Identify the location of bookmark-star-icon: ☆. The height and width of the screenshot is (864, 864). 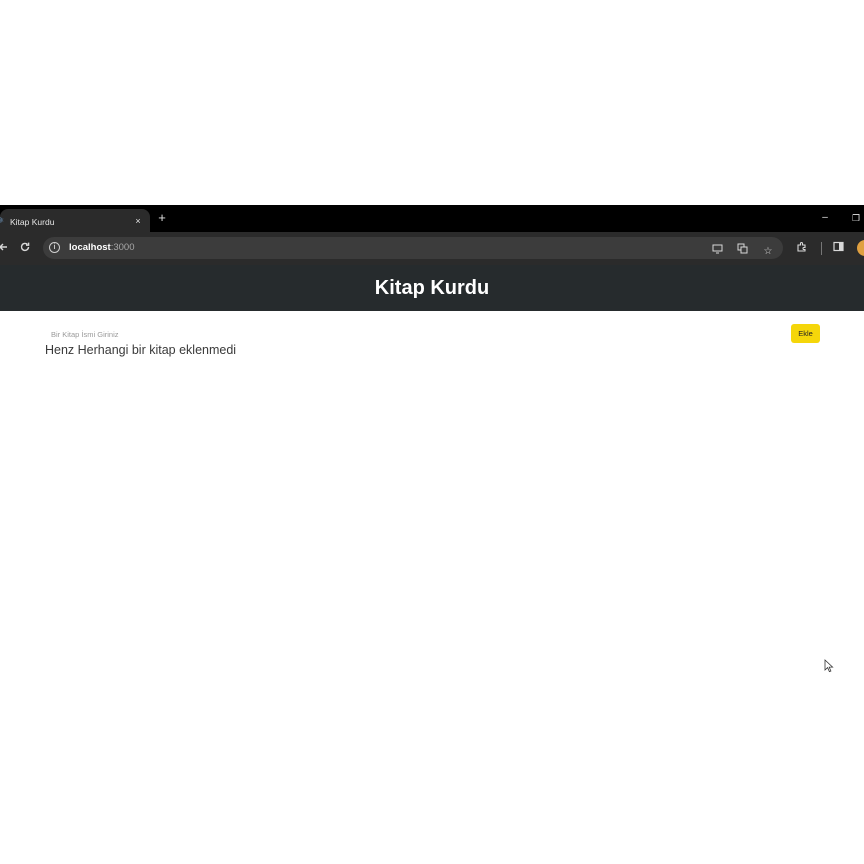
(768, 252).